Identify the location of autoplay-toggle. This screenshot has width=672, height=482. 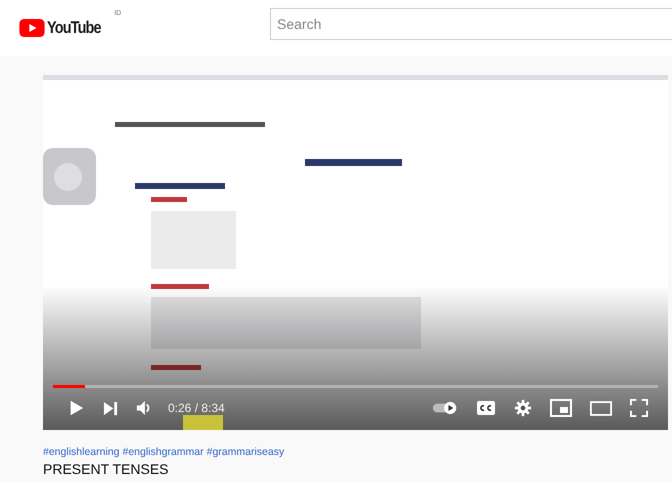
(445, 408).